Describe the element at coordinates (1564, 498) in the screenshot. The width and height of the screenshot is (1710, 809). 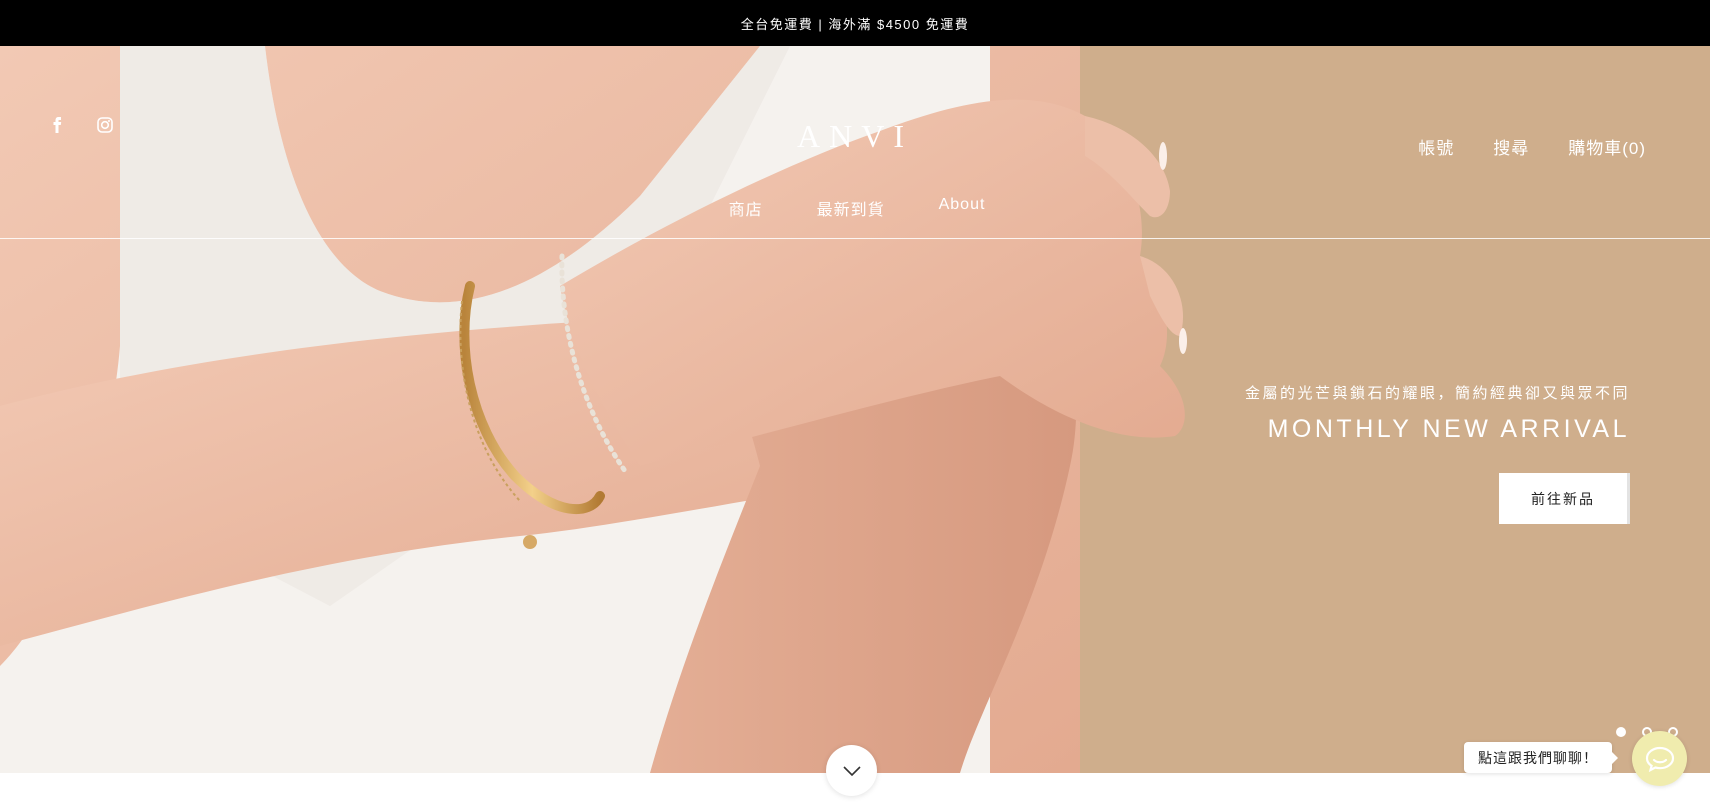
I see `shop-new-arrivals-button: 前往新品` at that location.